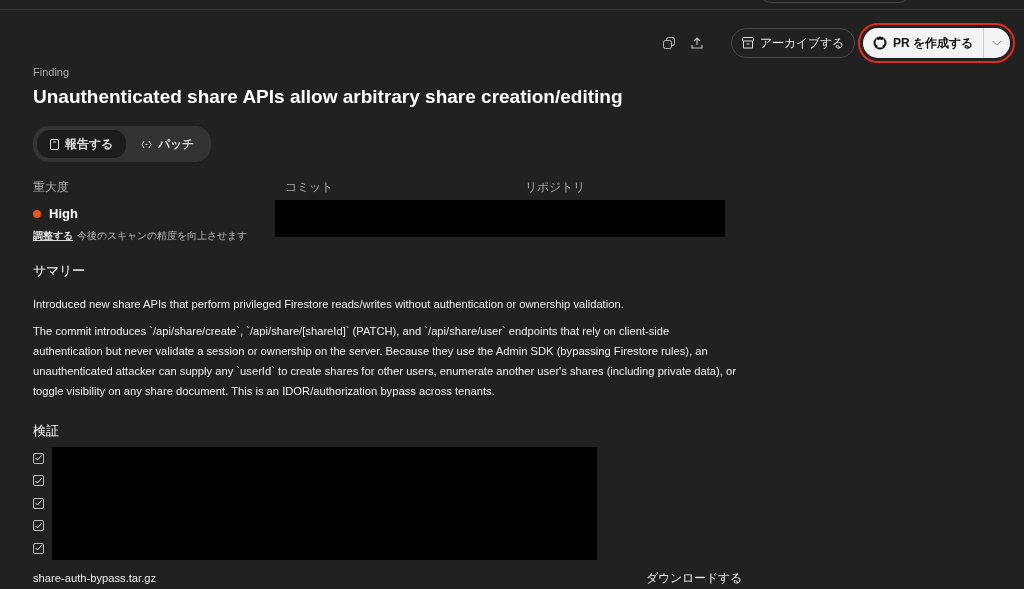  I want to click on archive-icon, so click(748, 43).